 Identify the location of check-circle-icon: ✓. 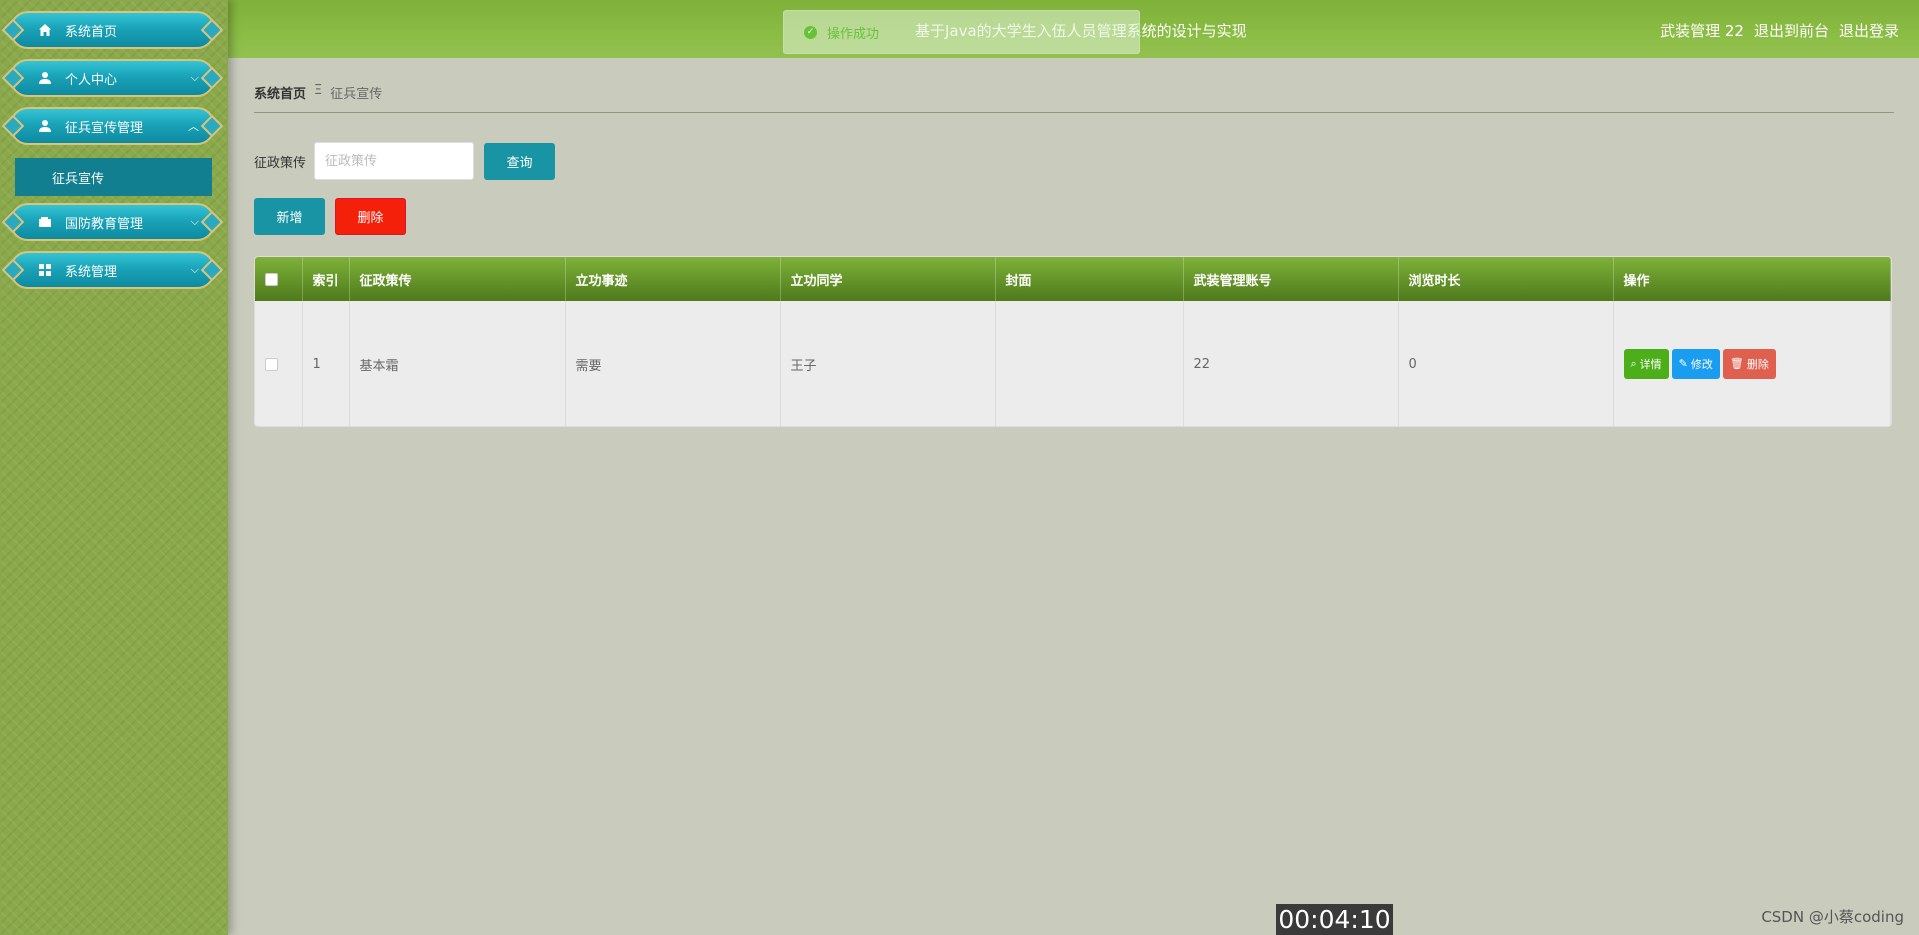
(810, 32).